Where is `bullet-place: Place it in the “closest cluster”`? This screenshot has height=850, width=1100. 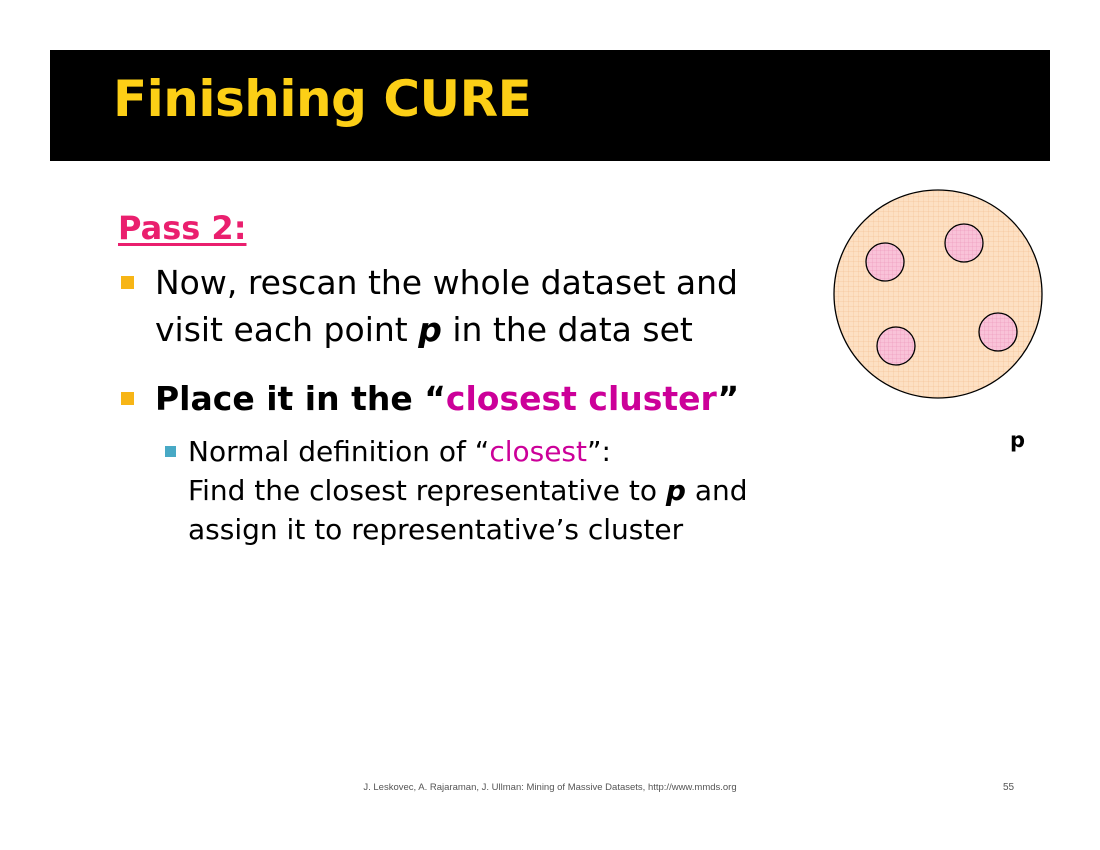 bullet-place: Place it in the “closest cluster” is located at coordinates (468, 398).